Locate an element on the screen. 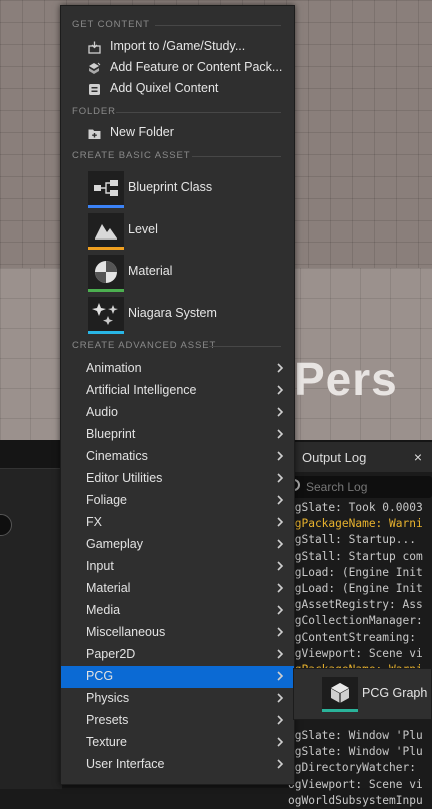 This screenshot has width=432, height=809. submenu-miscellaneous: Miscellaneous is located at coordinates (177, 633).